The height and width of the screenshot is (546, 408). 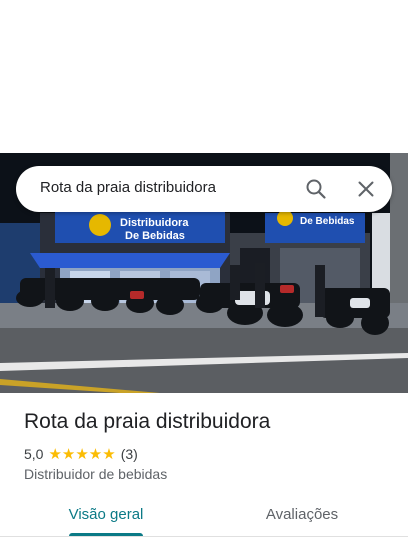 I want to click on rating-row: 5,0 ★★★★★ (3), so click(x=81, y=454).